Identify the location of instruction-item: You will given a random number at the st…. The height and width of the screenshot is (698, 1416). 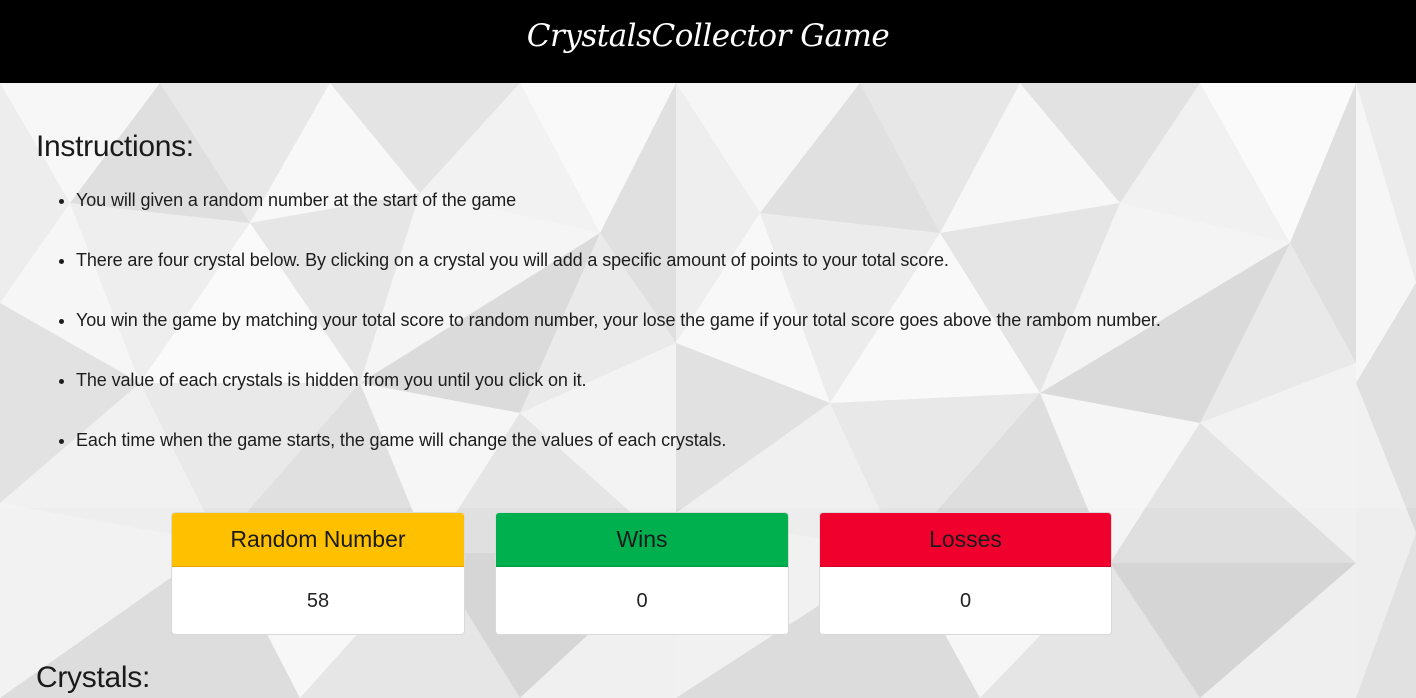
(726, 200).